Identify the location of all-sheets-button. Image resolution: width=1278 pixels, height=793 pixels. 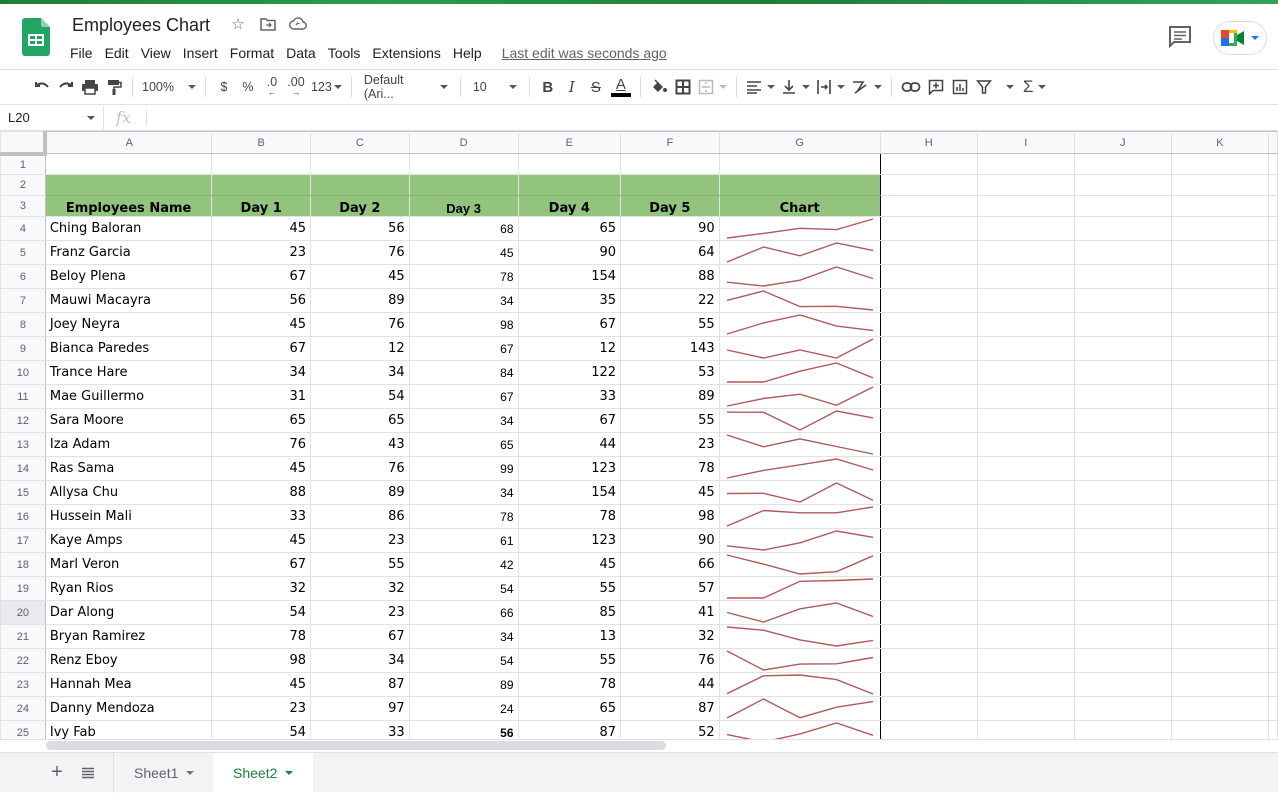
(88, 773).